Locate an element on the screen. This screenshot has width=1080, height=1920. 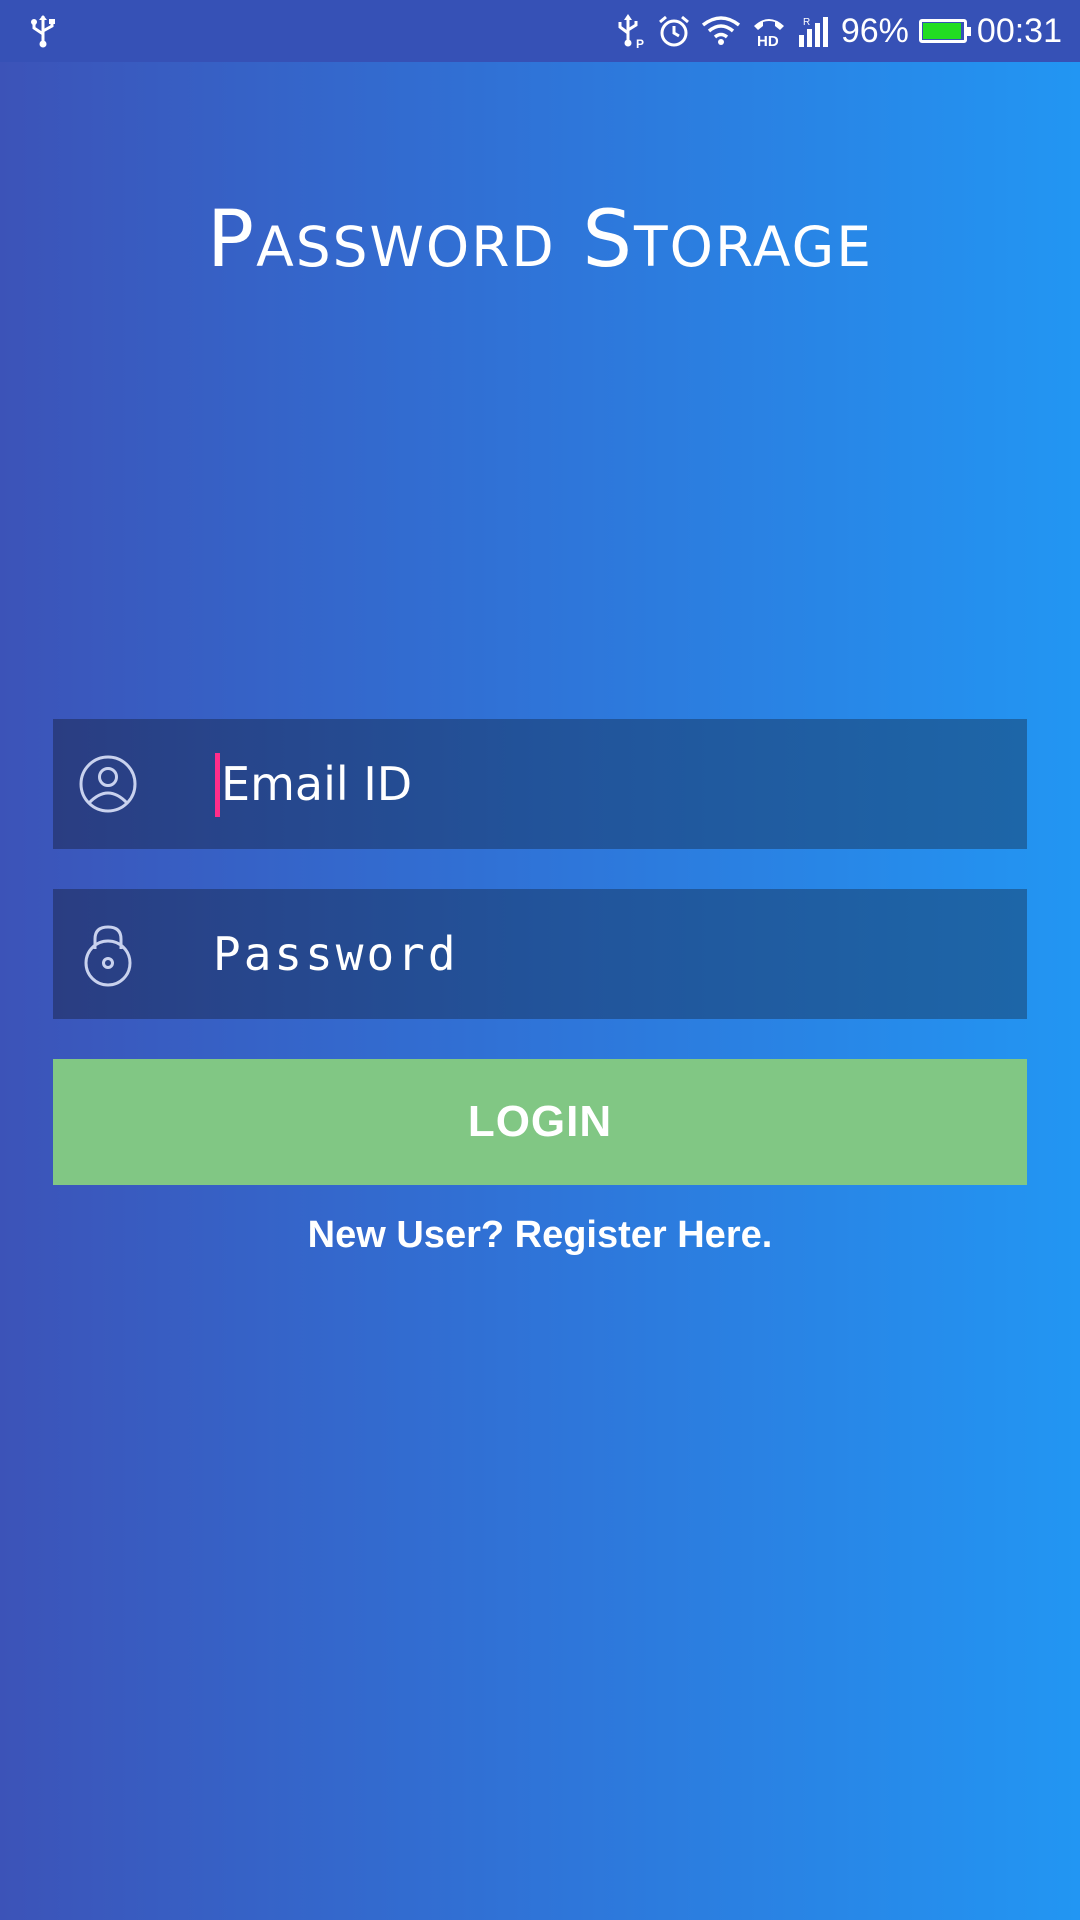
status-bar: P HD R 96% 00:31 is located at coordinates (540, 31).